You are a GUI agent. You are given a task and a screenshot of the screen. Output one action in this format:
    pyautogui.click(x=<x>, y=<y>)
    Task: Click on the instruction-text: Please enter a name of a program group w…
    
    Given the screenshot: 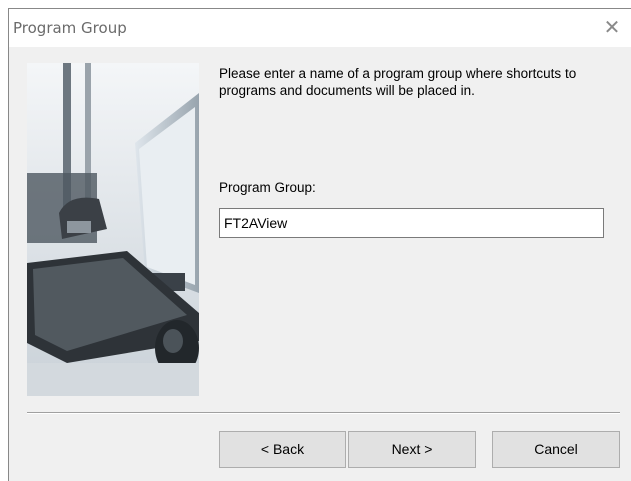 What is the action you would take?
    pyautogui.click(x=398, y=82)
    